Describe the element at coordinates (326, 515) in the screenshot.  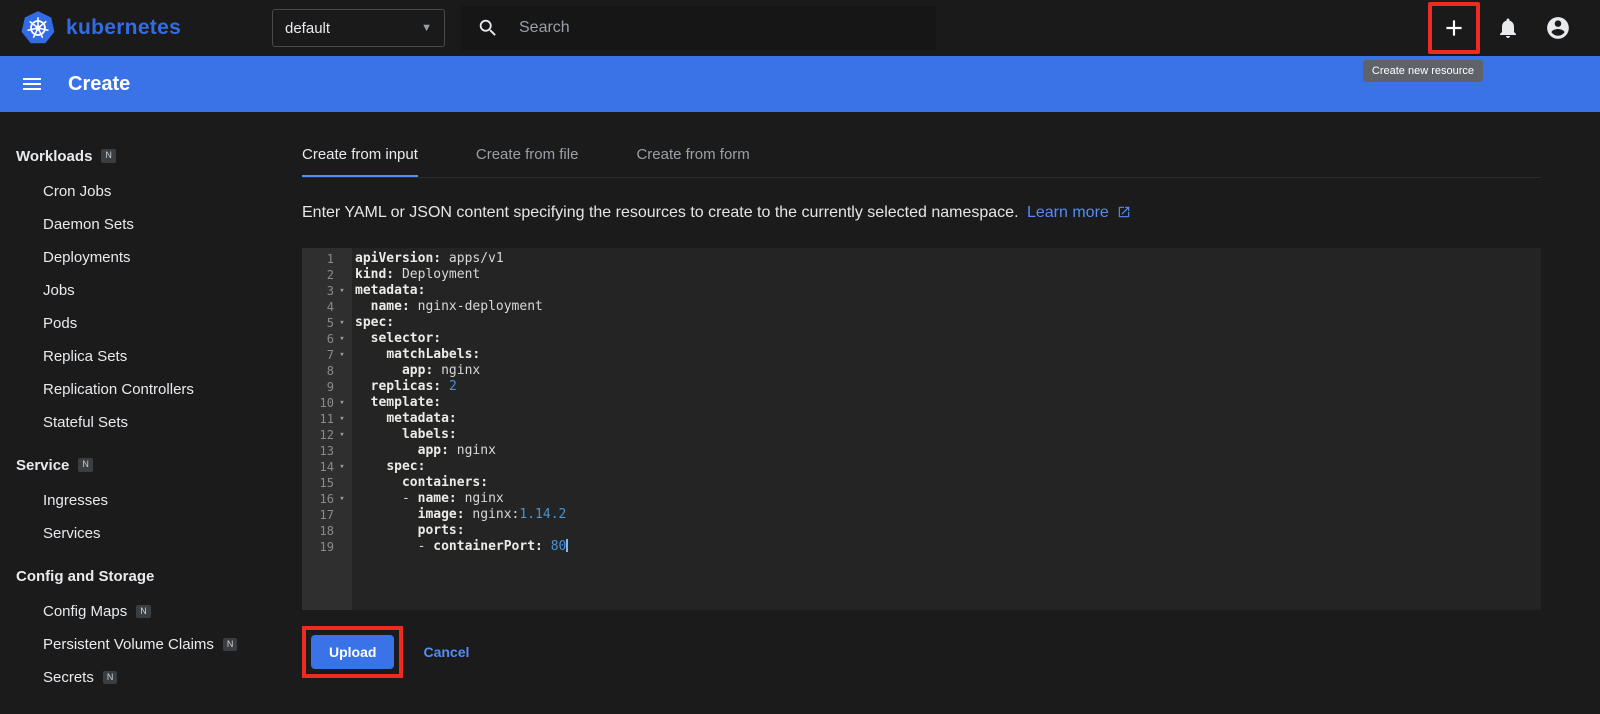
I see `gutter-line: 17` at that location.